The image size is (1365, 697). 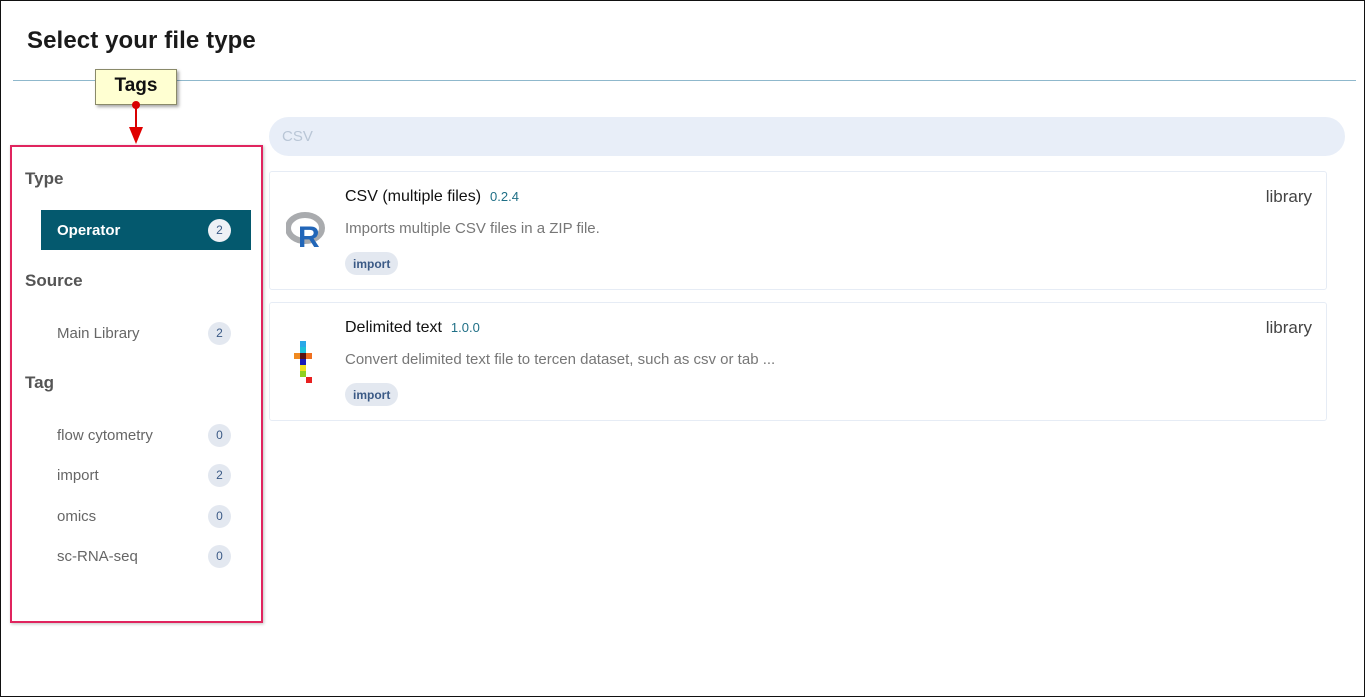 What do you see at coordinates (306, 362) in the screenshot?
I see `tercen-logo-icon` at bounding box center [306, 362].